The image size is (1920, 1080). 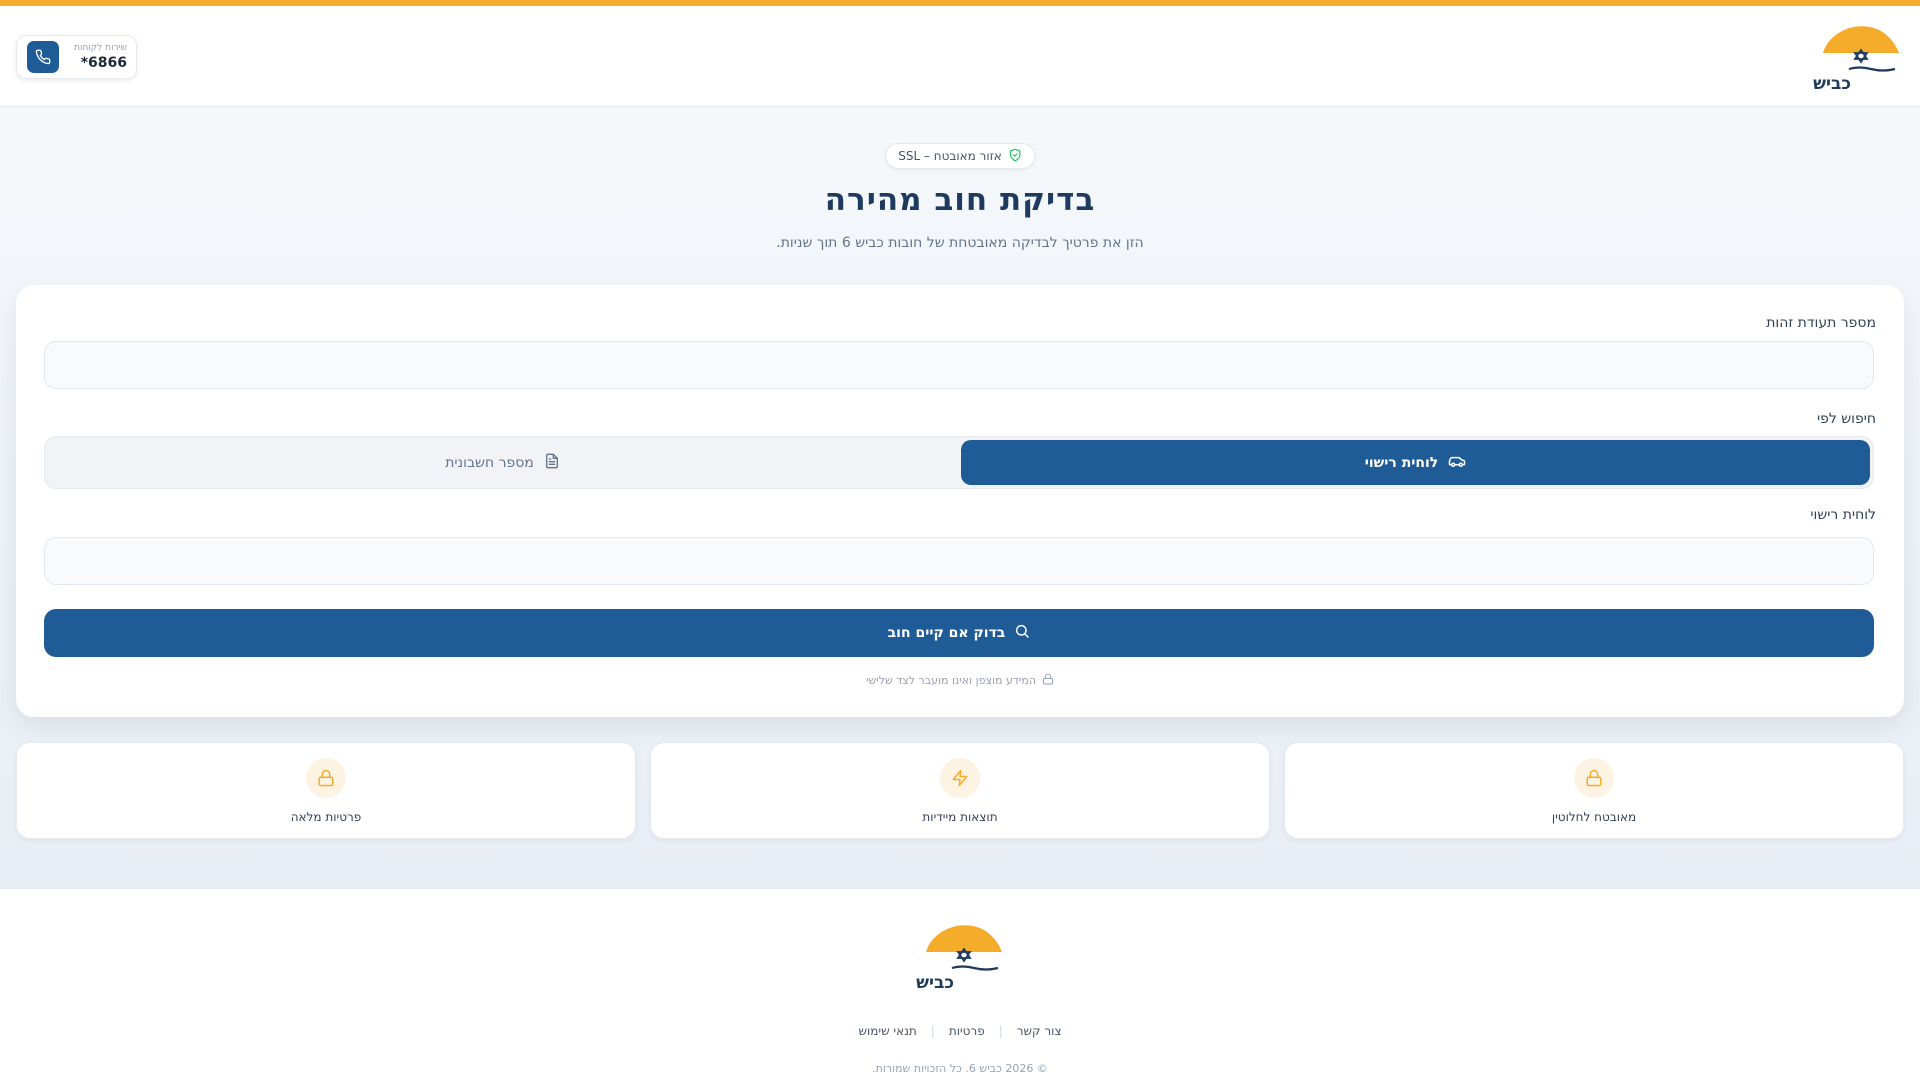 I want to click on footer-links: צור קשר | פרטיות | תנאי שימוש, so click(x=960, y=1031).